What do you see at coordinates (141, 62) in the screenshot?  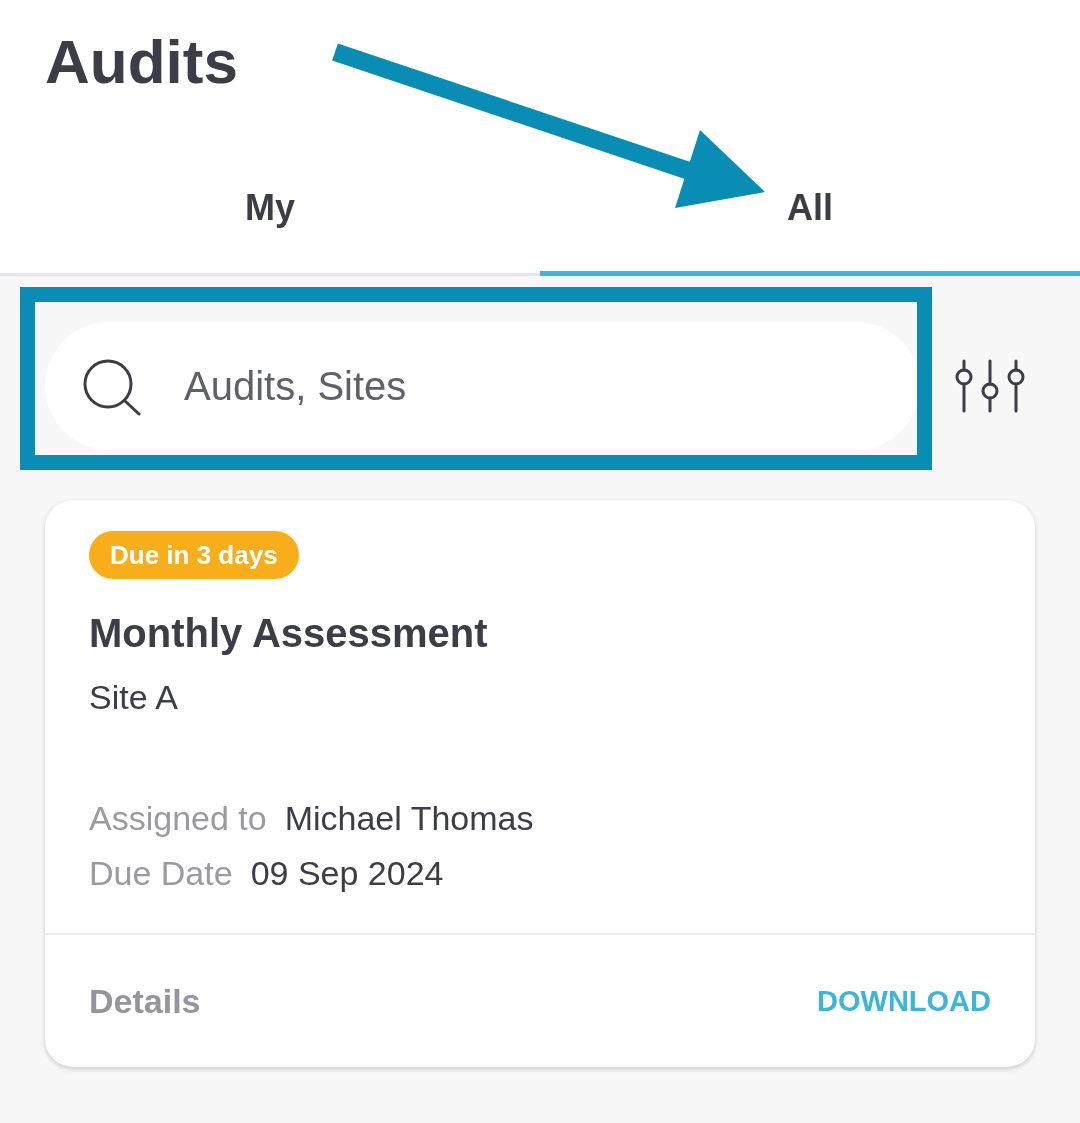 I see `page-title: Audits` at bounding box center [141, 62].